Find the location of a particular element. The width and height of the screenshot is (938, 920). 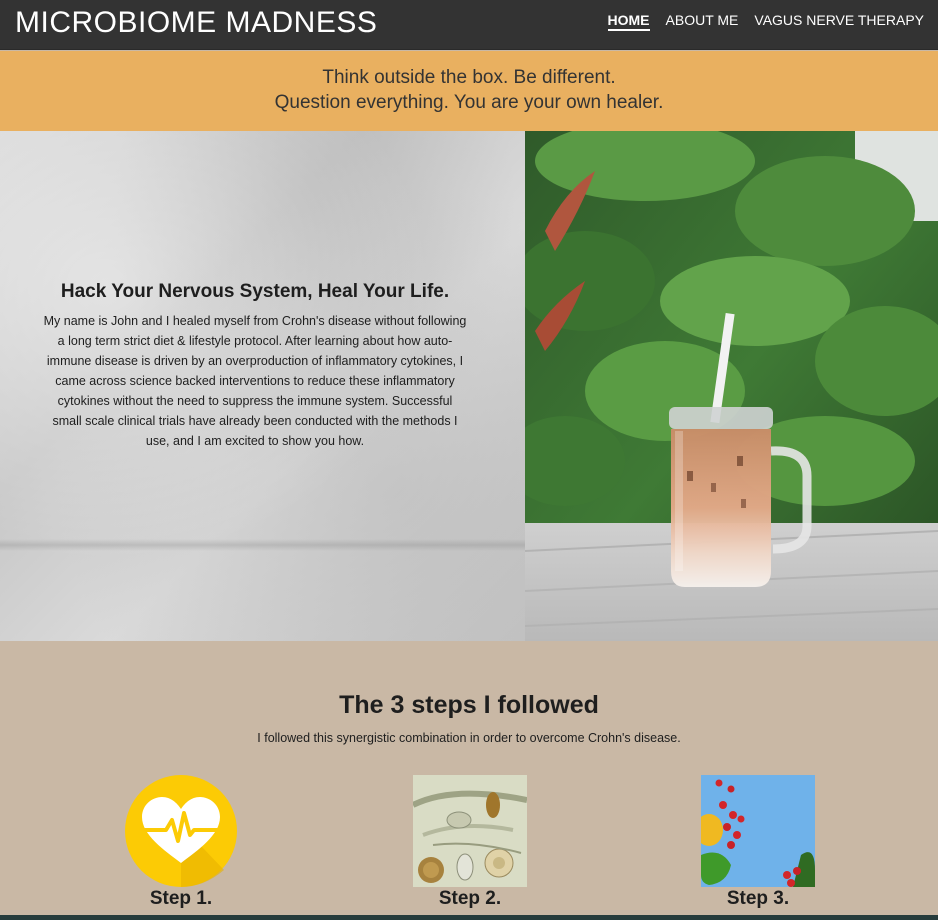

vegetables-image is located at coordinates (758, 831).